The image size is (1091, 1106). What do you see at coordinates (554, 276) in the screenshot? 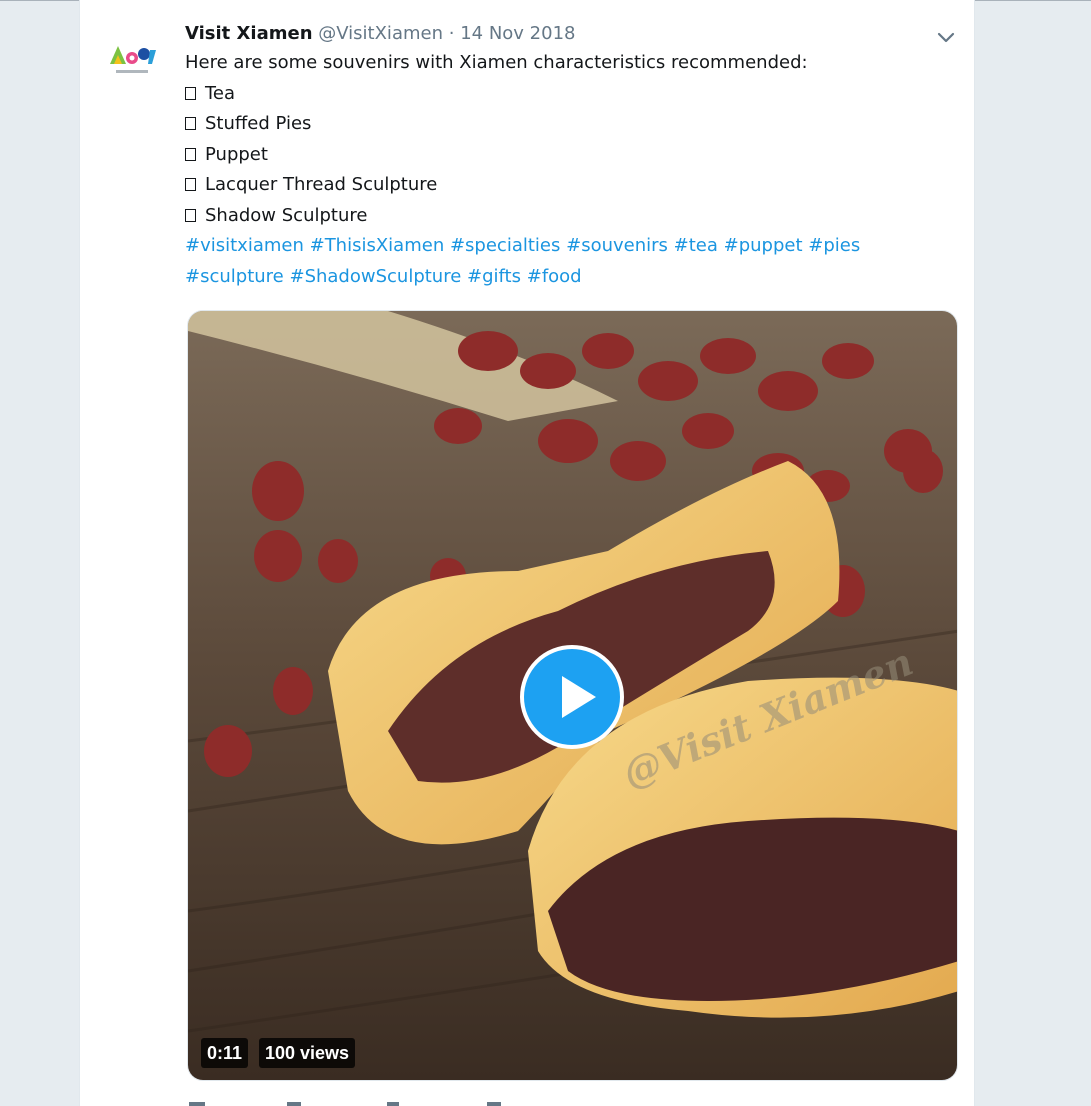
I see `hashtag-link: #food` at bounding box center [554, 276].